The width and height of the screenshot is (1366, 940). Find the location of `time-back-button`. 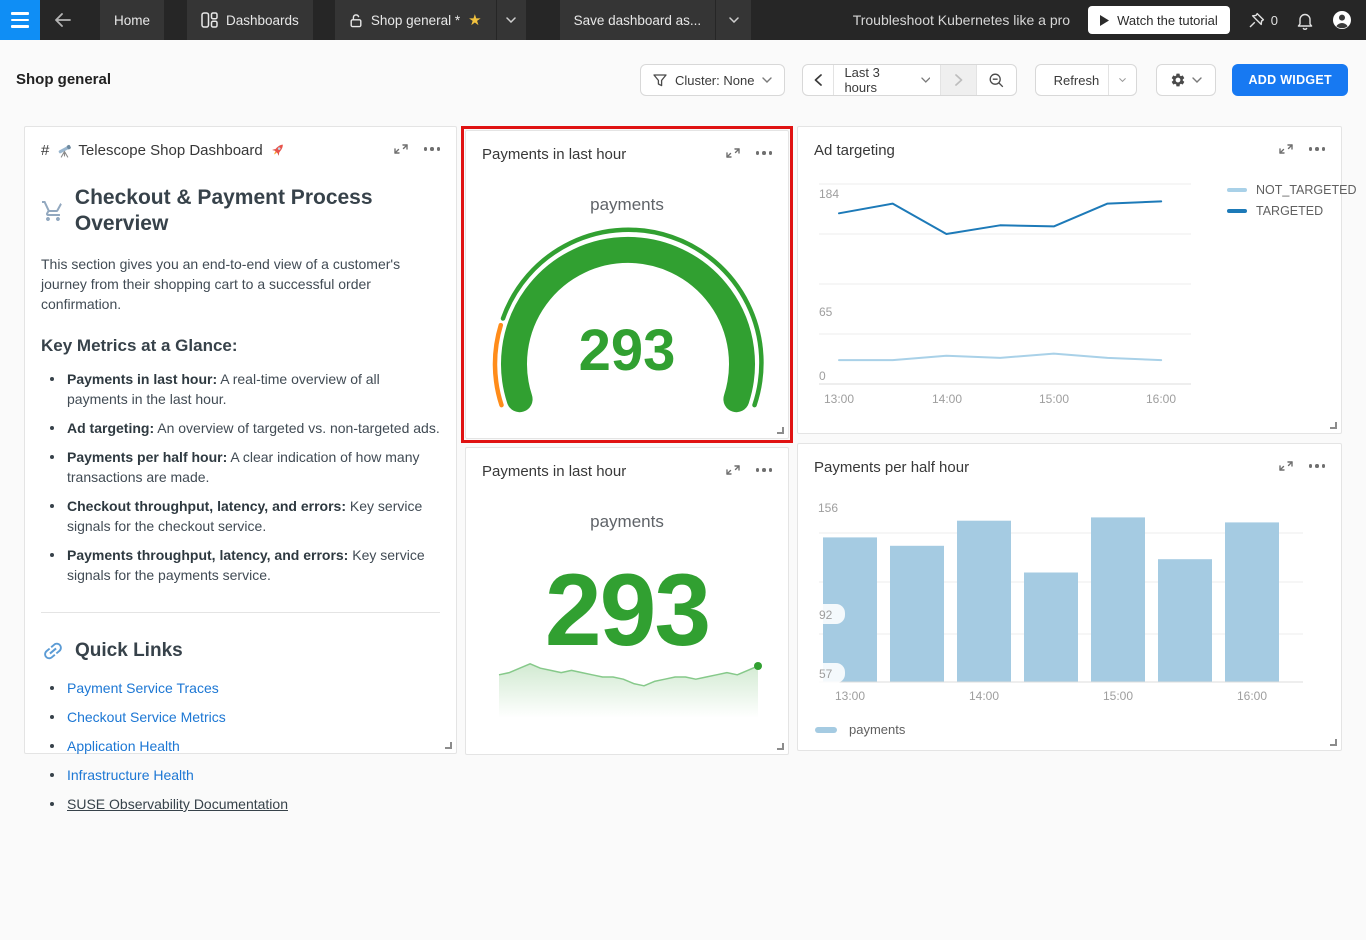

time-back-button is located at coordinates (818, 80).